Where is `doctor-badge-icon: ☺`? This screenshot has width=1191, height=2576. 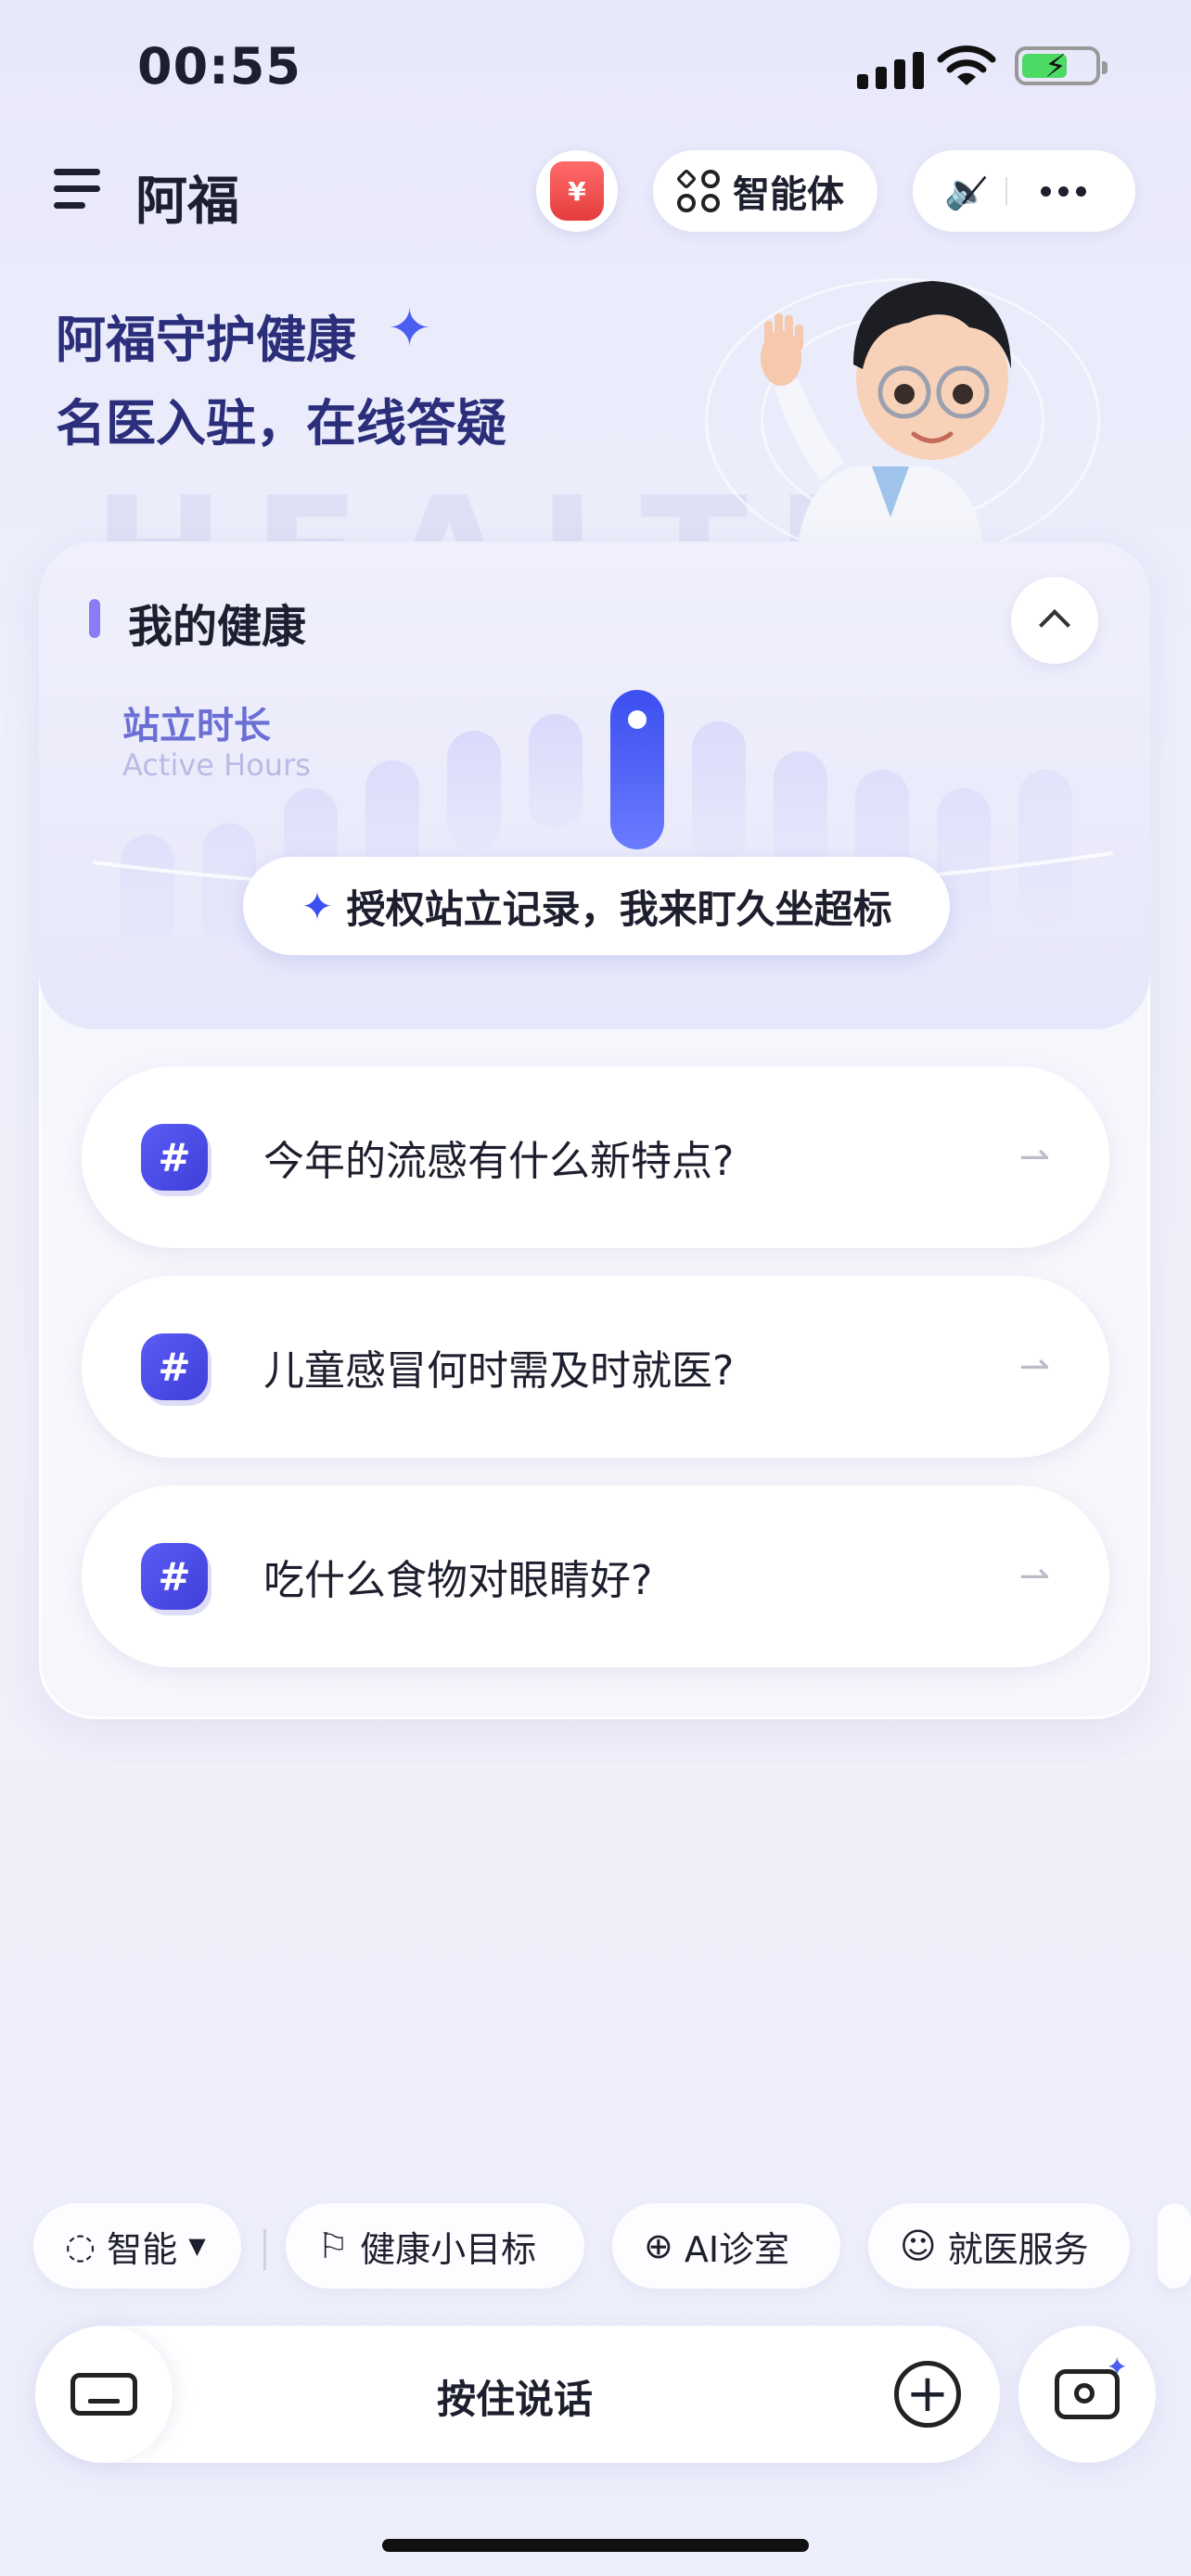 doctor-badge-icon: ☺ is located at coordinates (918, 2245).